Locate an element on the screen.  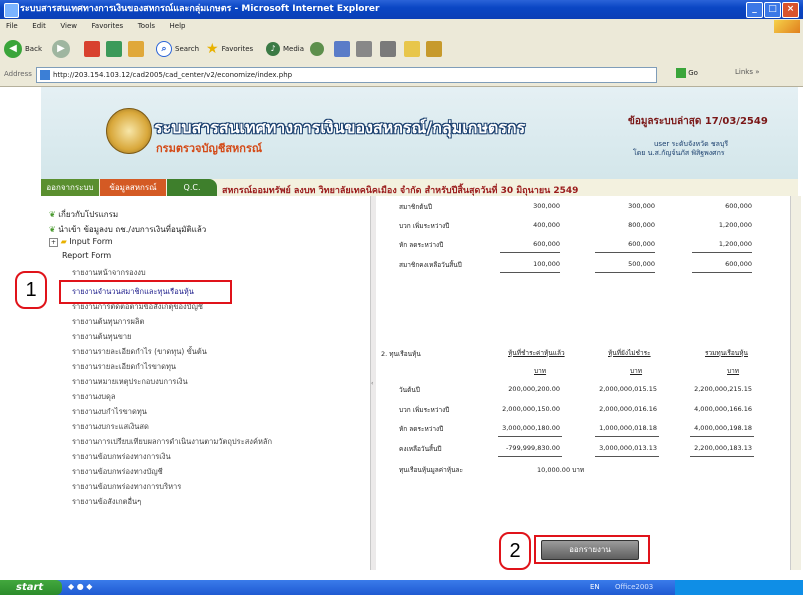
research-icon is located at coordinates (434, 49).